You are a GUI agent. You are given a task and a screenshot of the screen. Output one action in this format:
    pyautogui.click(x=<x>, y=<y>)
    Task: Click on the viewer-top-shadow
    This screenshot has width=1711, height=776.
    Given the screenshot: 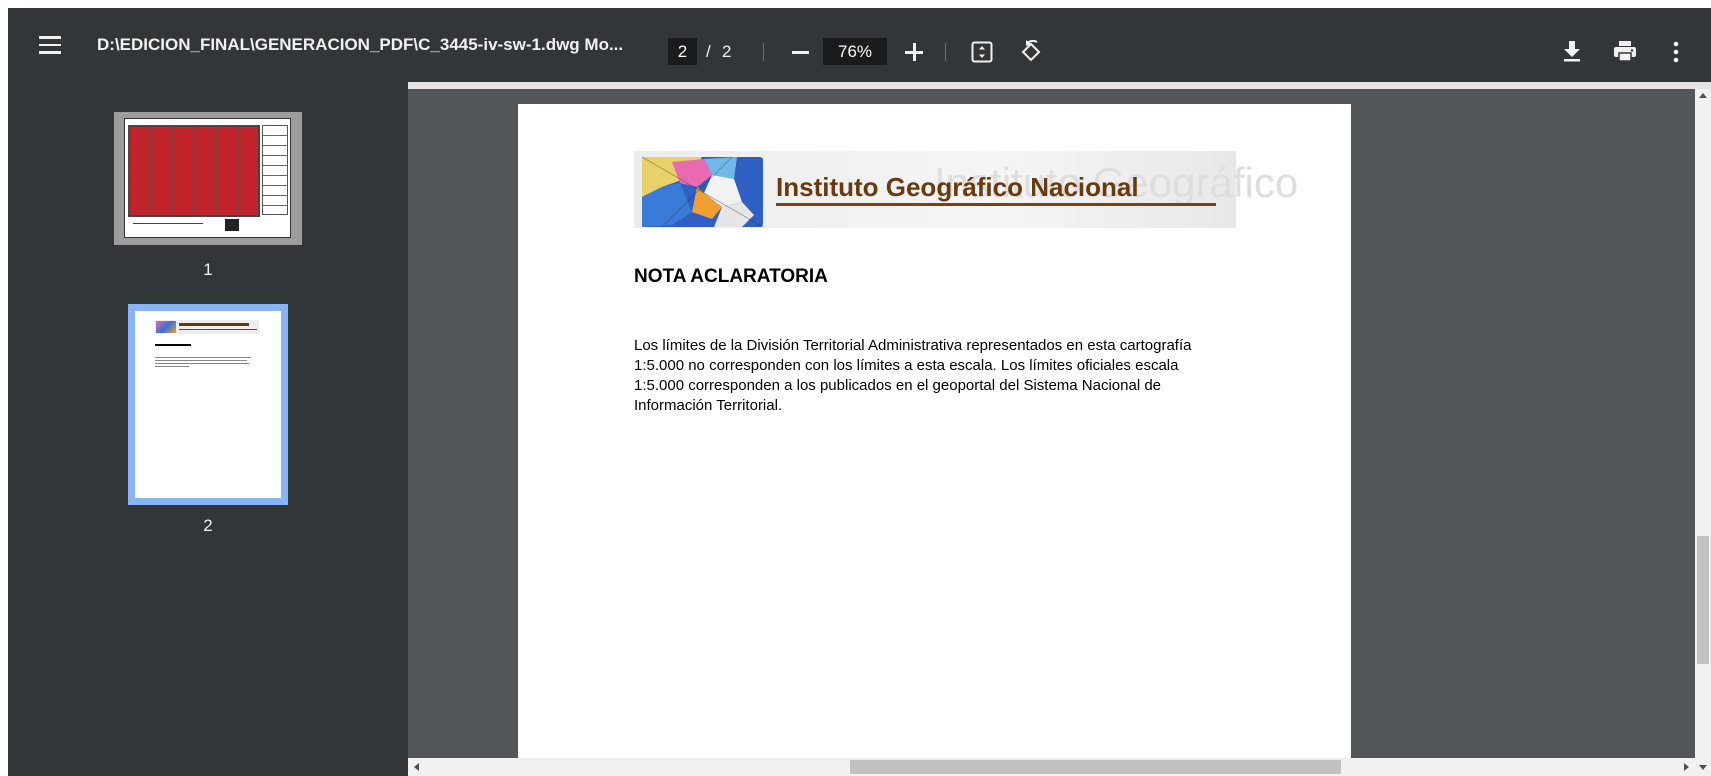 What is the action you would take?
    pyautogui.click(x=1059, y=85)
    